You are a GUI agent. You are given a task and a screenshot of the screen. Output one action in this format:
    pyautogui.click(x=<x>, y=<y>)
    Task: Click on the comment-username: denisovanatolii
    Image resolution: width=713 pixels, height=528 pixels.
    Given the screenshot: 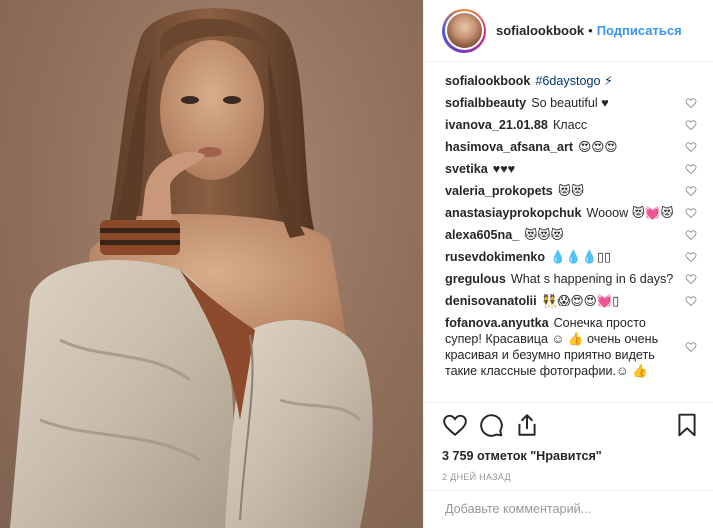 What is the action you would take?
    pyautogui.click(x=491, y=301)
    